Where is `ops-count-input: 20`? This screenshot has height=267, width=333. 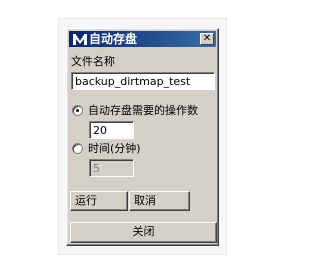 ops-count-input: 20 is located at coordinates (111, 130).